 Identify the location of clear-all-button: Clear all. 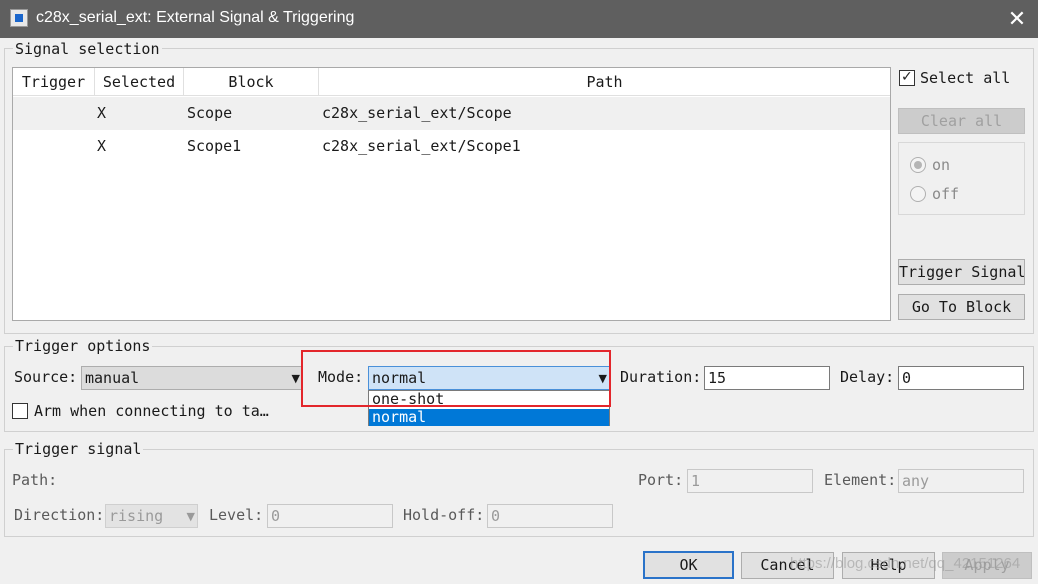
(961, 121).